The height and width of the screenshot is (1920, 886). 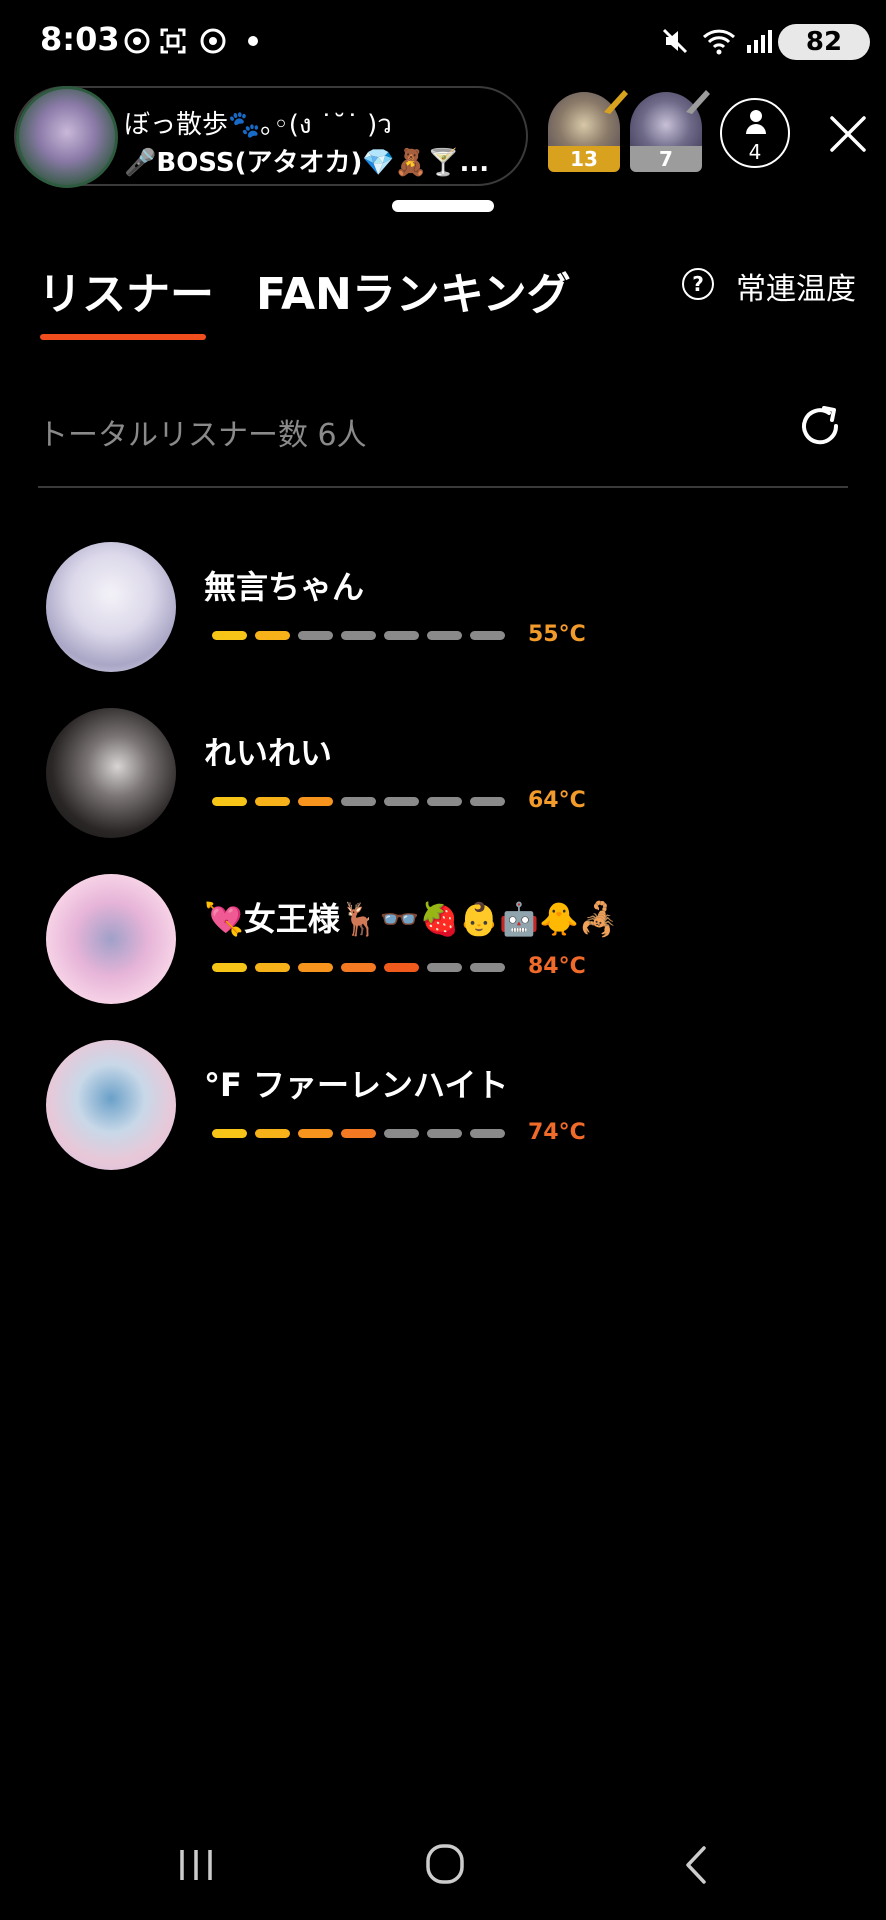 What do you see at coordinates (443, 954) in the screenshot?
I see `listener-row: 💘女王様🦌👓🍓👶🤖🐥🦂 84°C` at bounding box center [443, 954].